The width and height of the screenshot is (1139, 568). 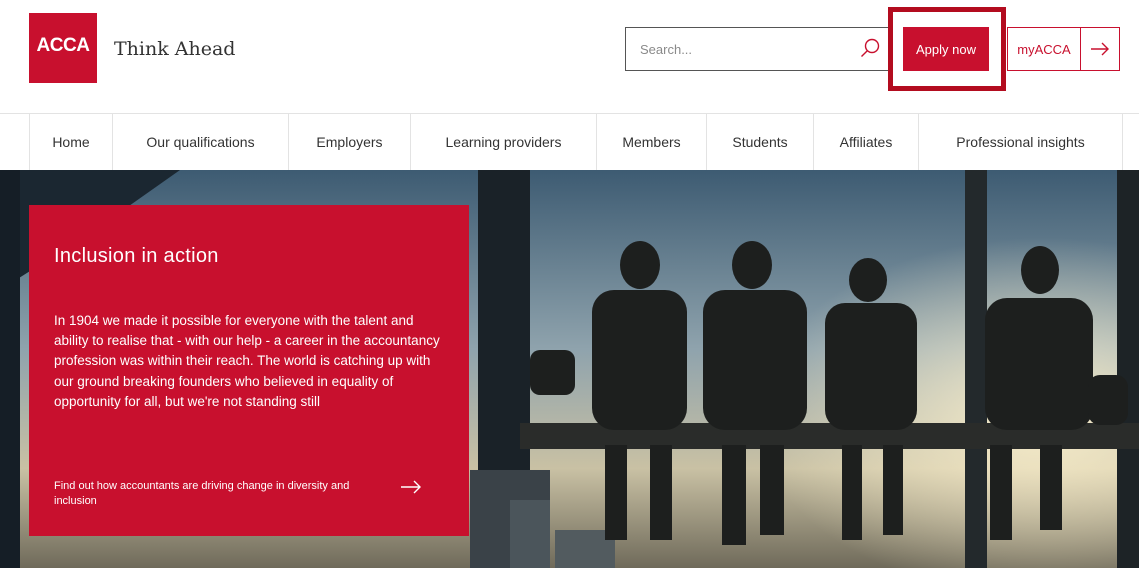 What do you see at coordinates (1044, 49) in the screenshot?
I see `myacca-label: myACCA` at bounding box center [1044, 49].